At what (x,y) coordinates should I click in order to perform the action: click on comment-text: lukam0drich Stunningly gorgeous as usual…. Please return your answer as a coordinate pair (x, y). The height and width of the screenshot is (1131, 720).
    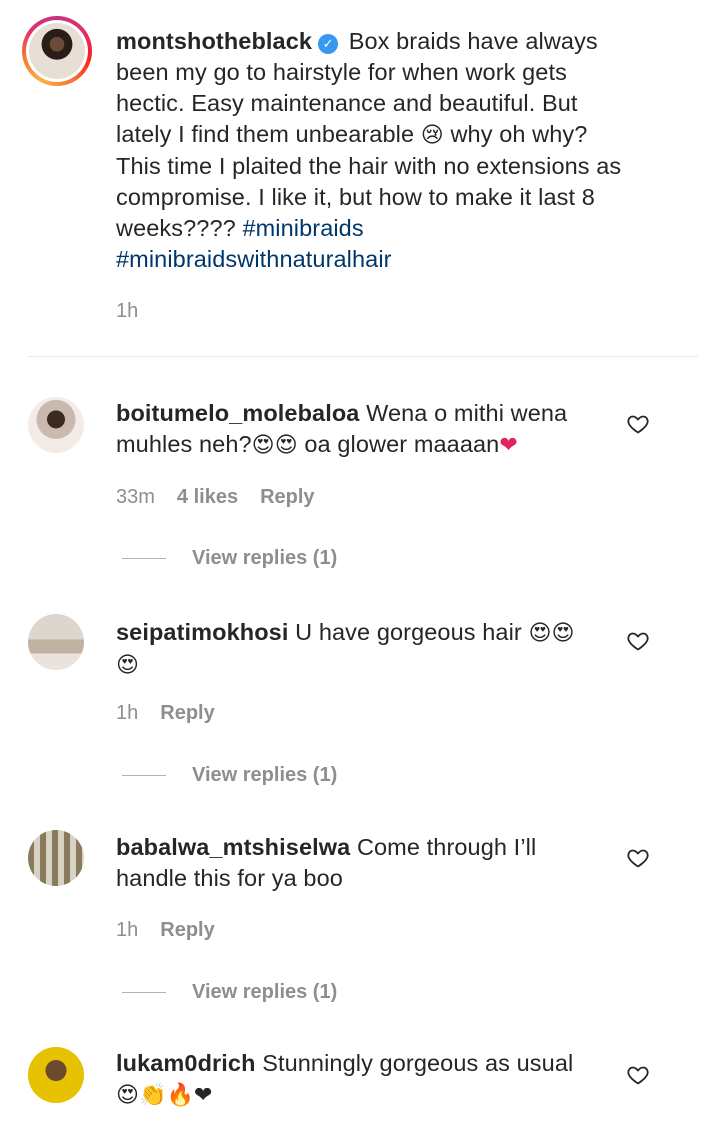
    Looking at the image, I should click on (366, 1079).